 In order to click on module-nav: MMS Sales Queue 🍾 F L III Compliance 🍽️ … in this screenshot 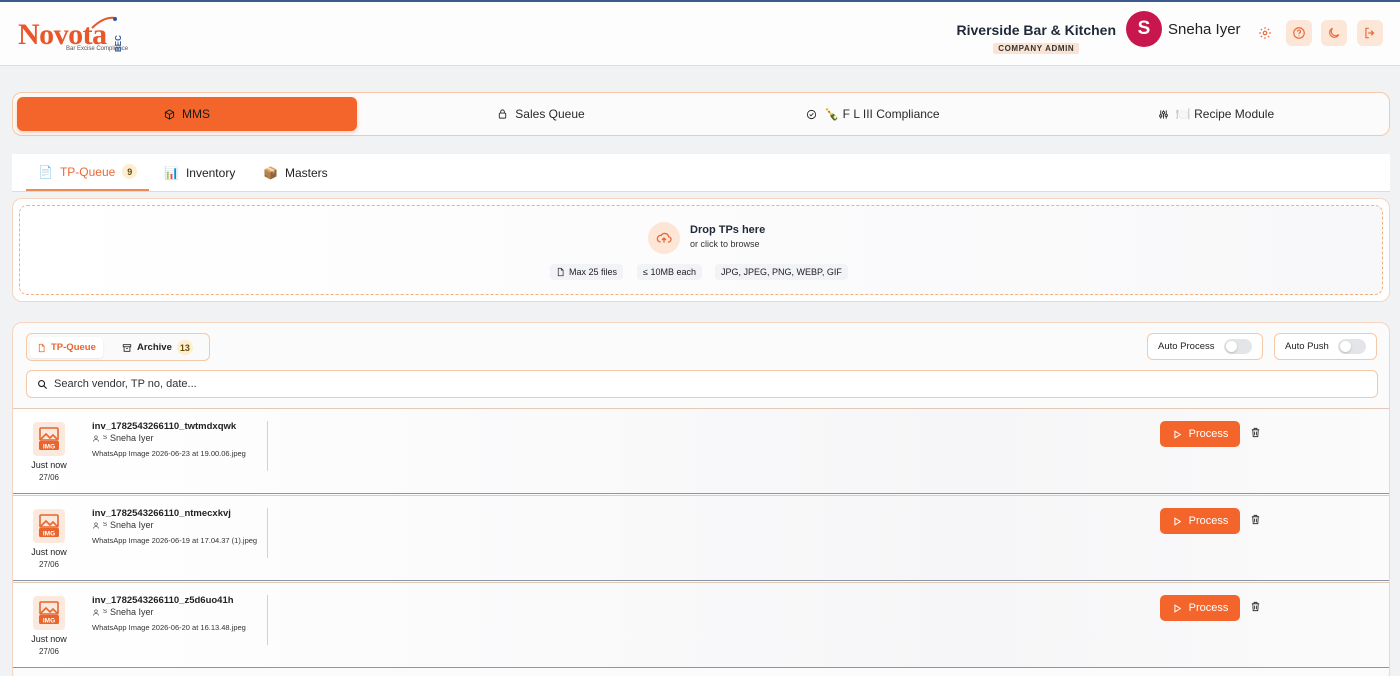, I will do `click(701, 114)`.